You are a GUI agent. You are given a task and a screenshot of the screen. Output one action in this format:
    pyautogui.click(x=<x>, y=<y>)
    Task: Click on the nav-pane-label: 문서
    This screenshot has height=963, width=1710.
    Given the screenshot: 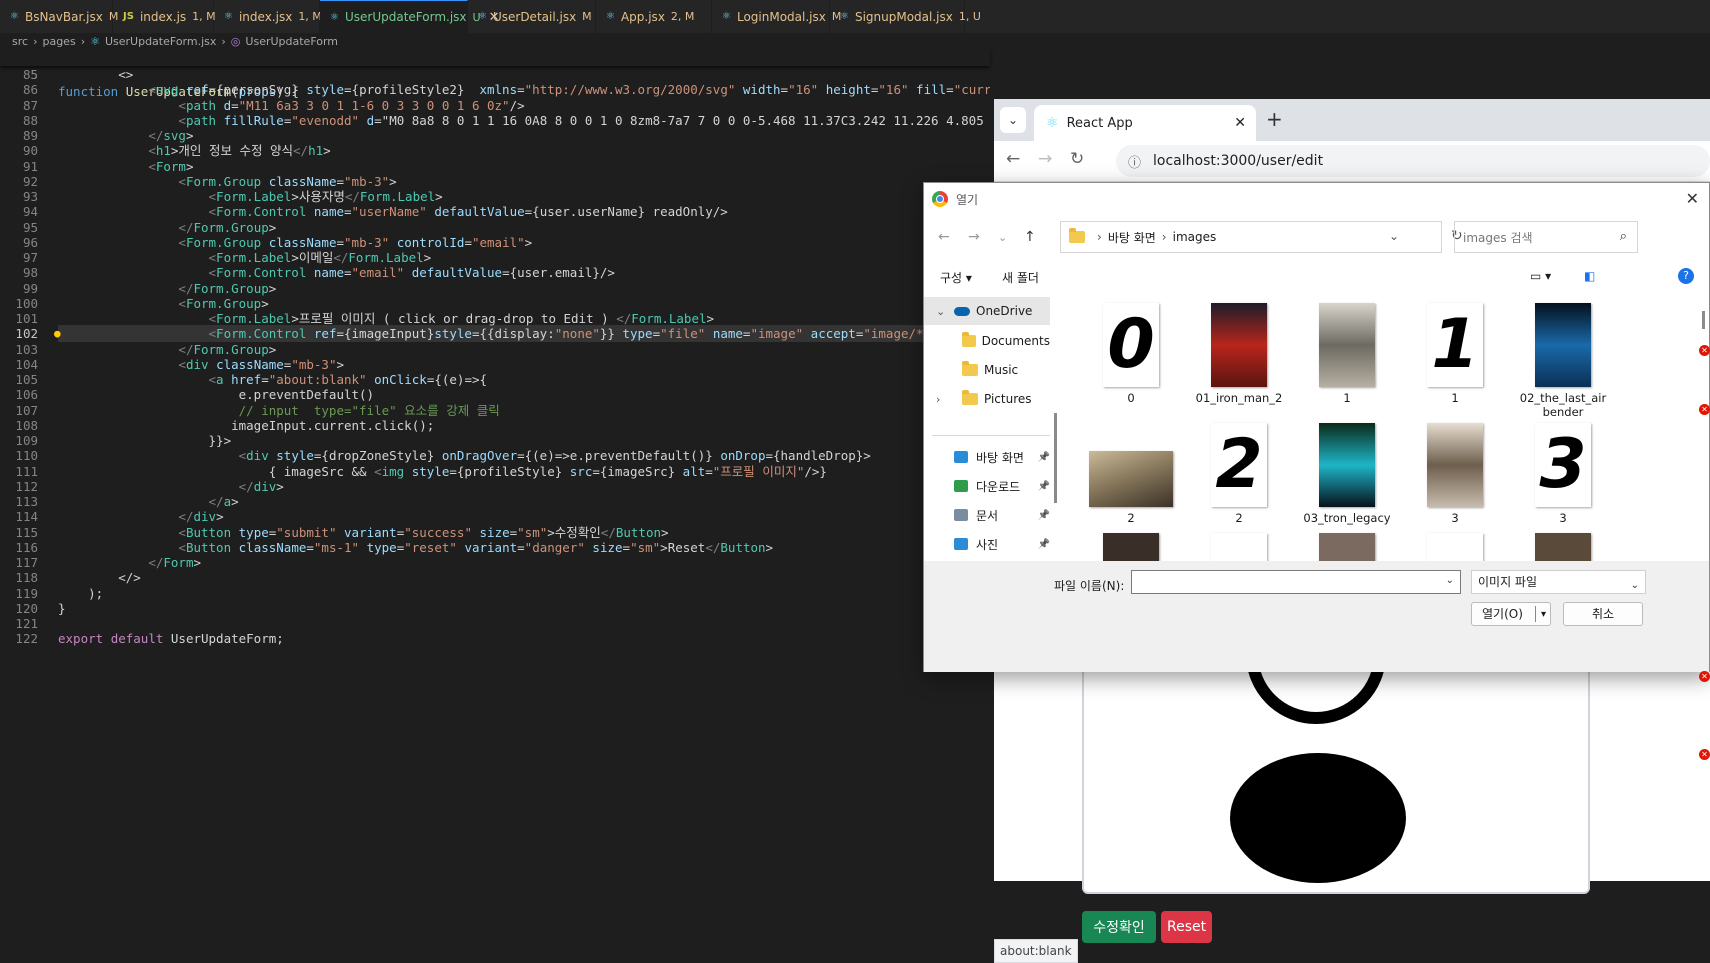 What is the action you would take?
    pyautogui.click(x=987, y=515)
    